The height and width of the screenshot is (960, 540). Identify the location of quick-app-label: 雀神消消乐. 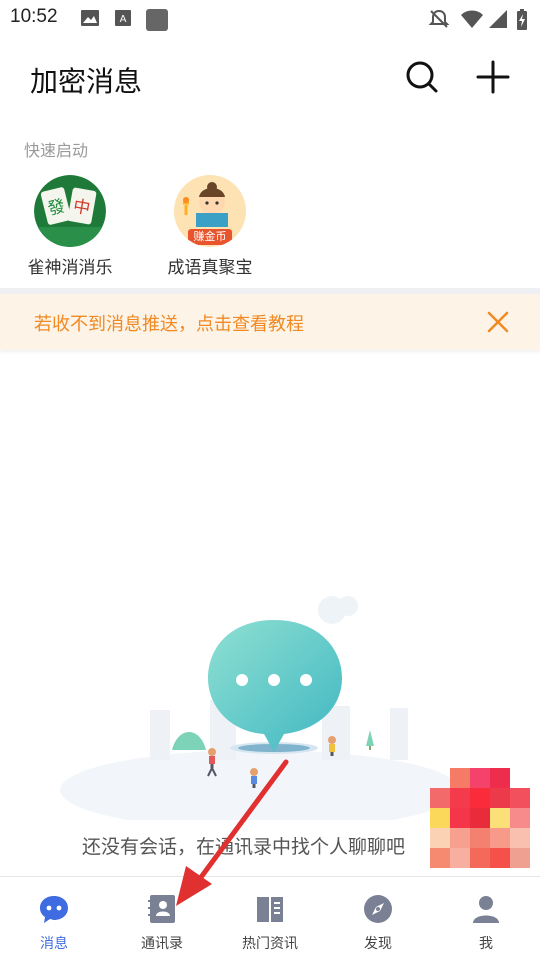
(70, 268).